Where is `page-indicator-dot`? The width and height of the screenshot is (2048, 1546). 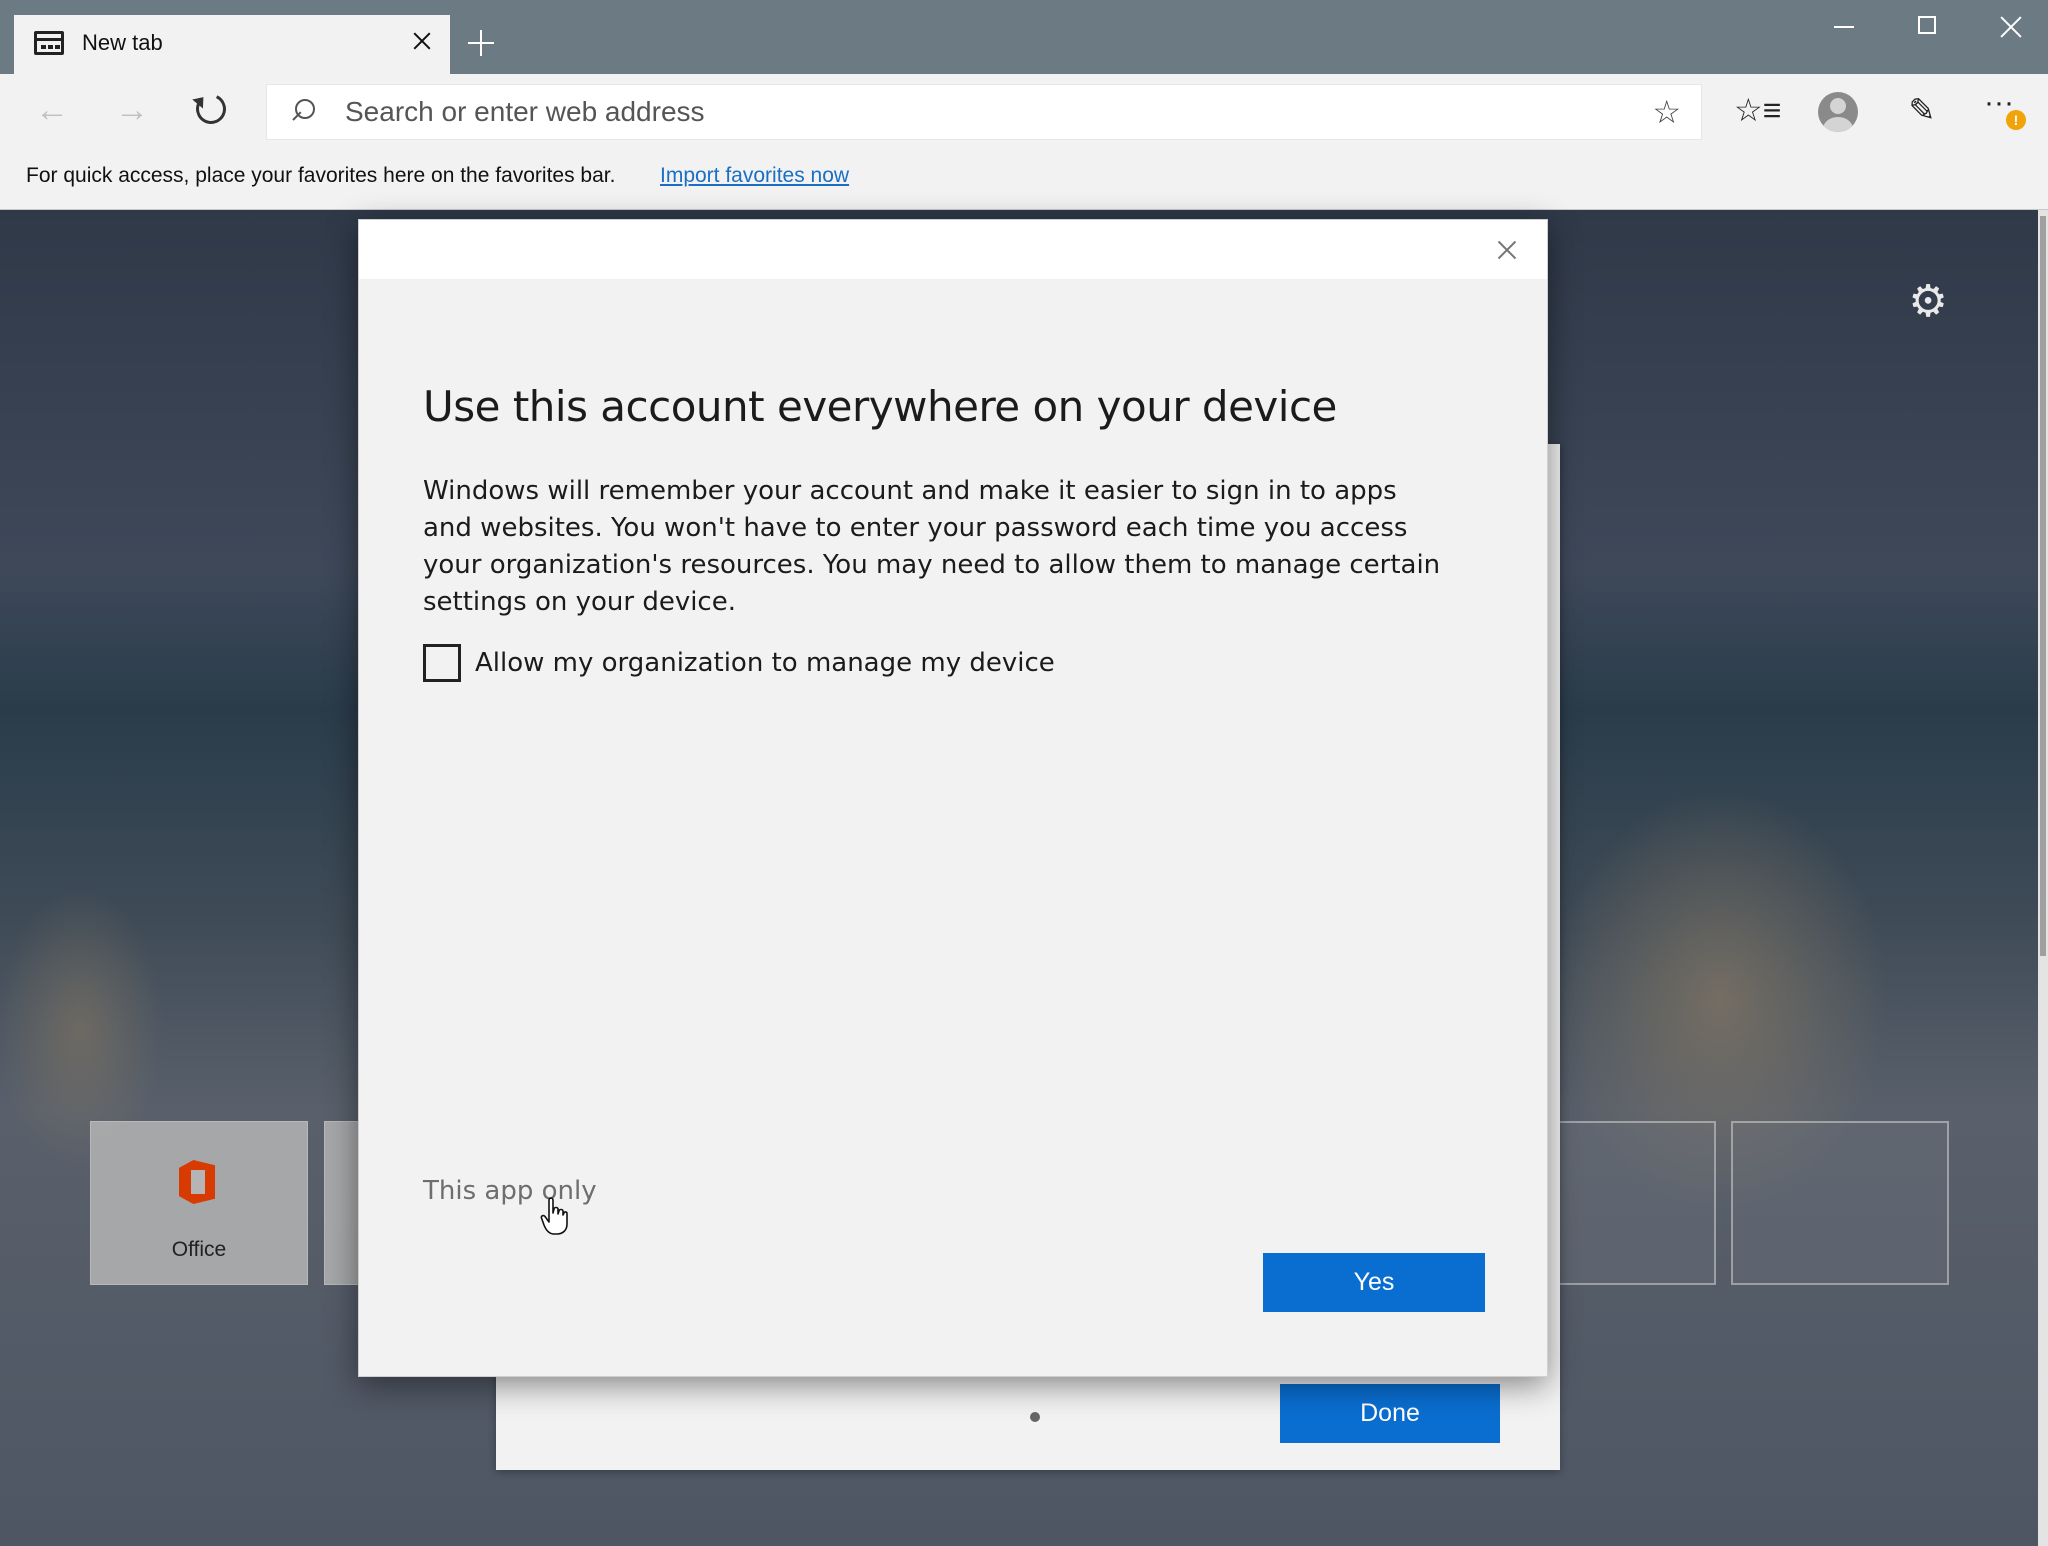
page-indicator-dot is located at coordinates (1035, 1417).